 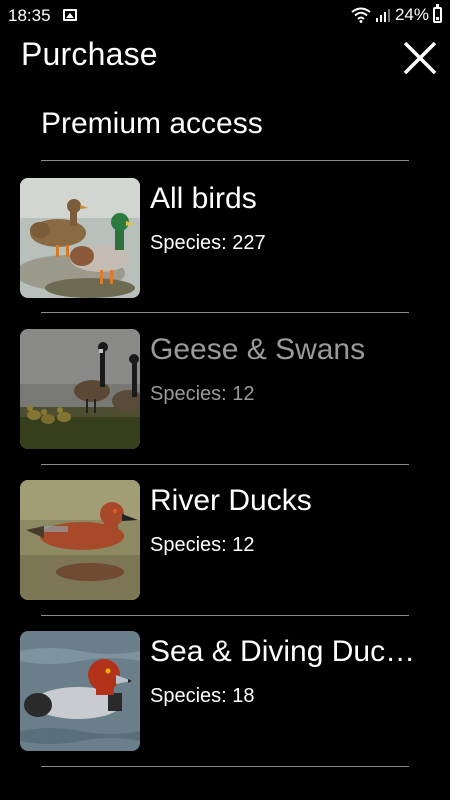 What do you see at coordinates (80, 540) in the screenshot?
I see `cinnamon-teal-photo` at bounding box center [80, 540].